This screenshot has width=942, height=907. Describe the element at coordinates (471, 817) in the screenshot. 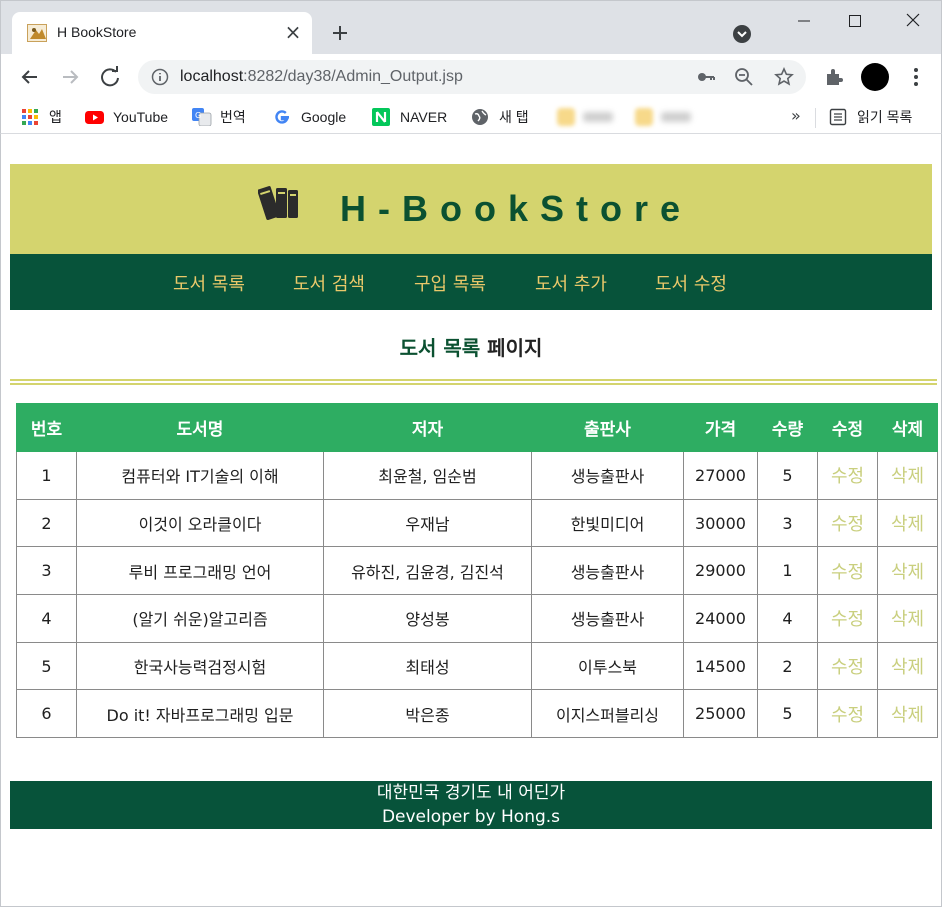

I see `footer-developer: Developer by Hong.s` at that location.